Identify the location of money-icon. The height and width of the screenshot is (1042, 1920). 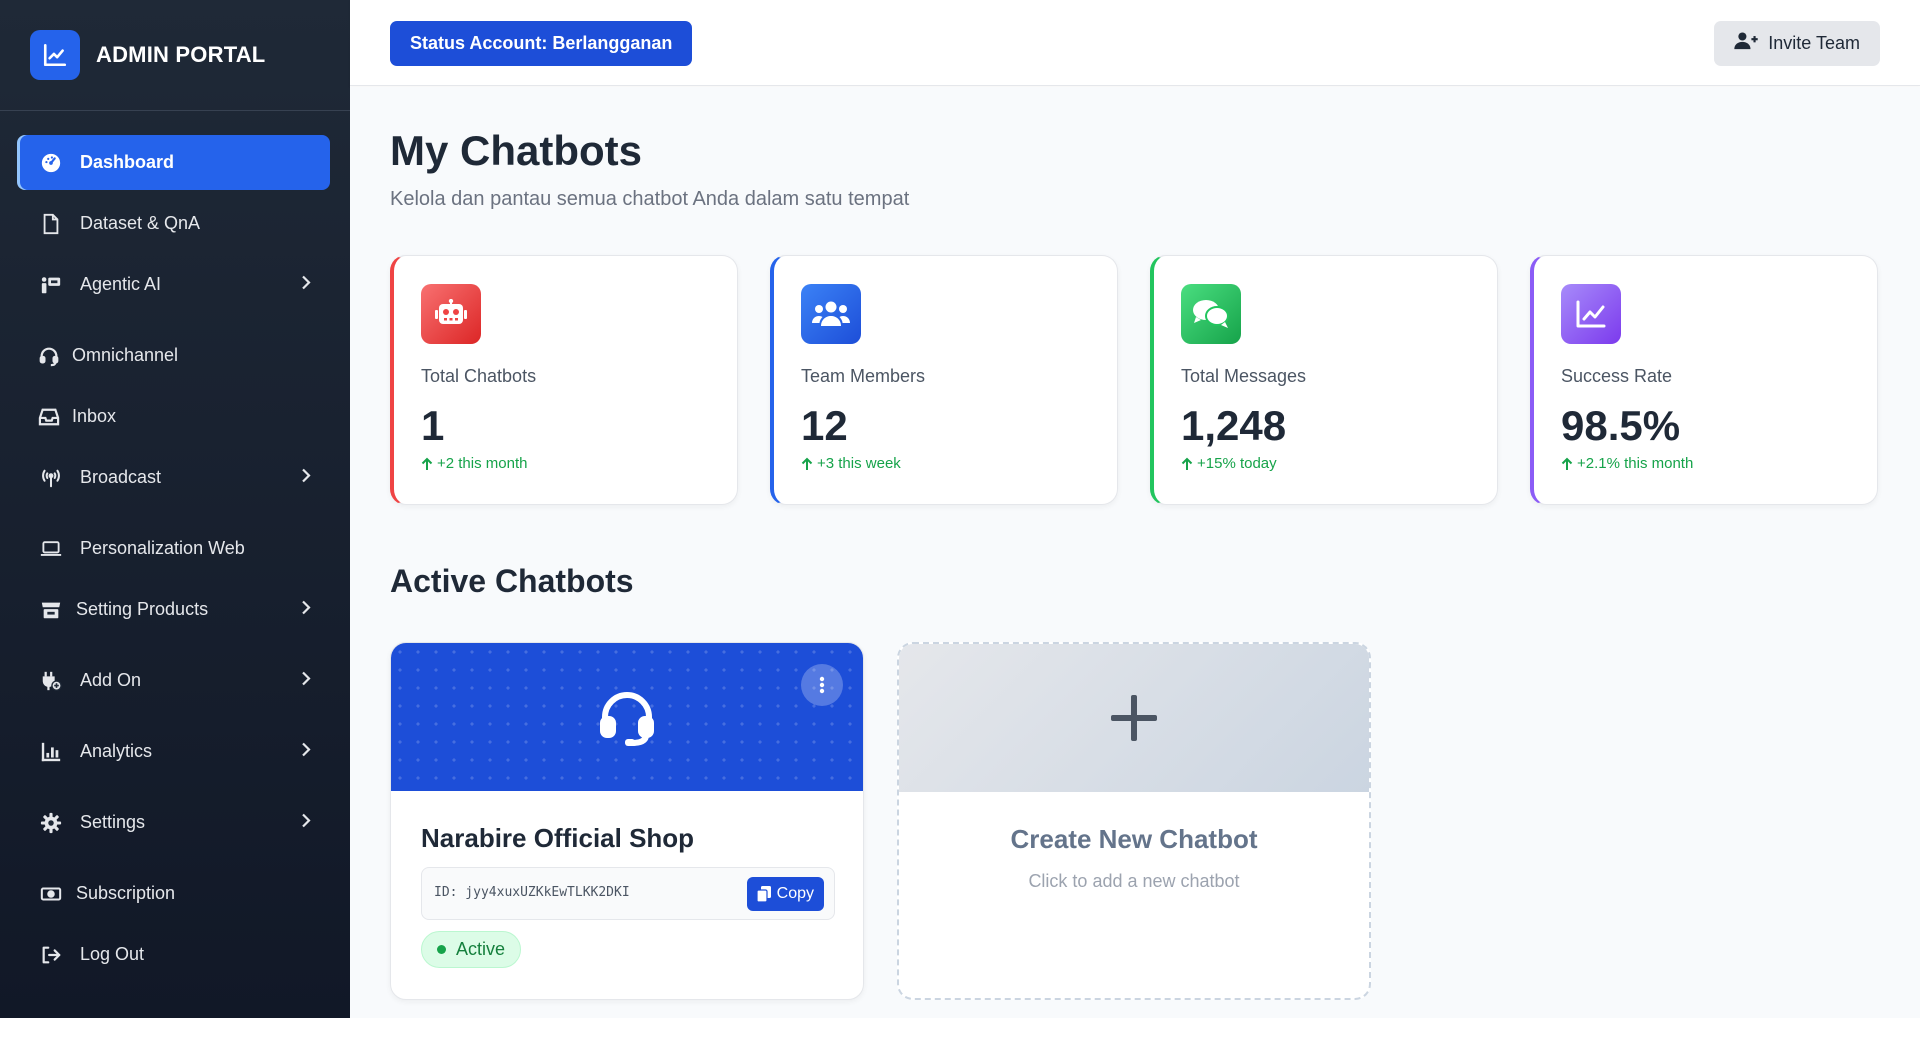
(51, 894).